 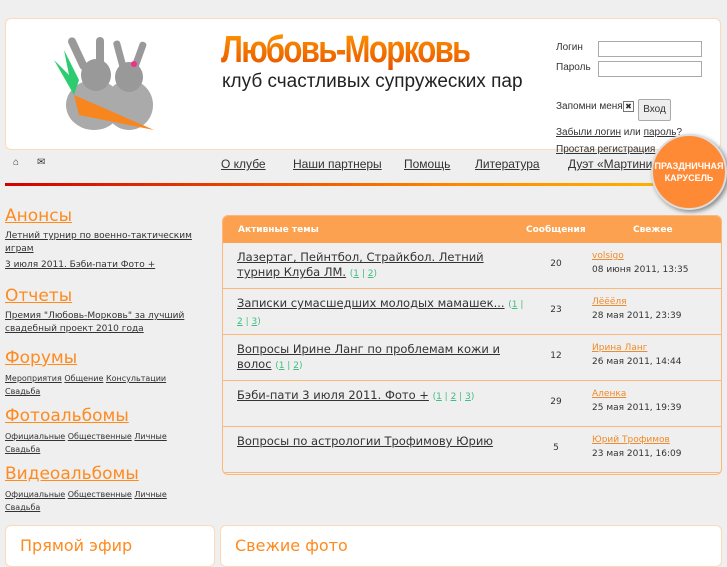 I want to click on nav-partners: Наши партнеры, so click(x=337, y=164).